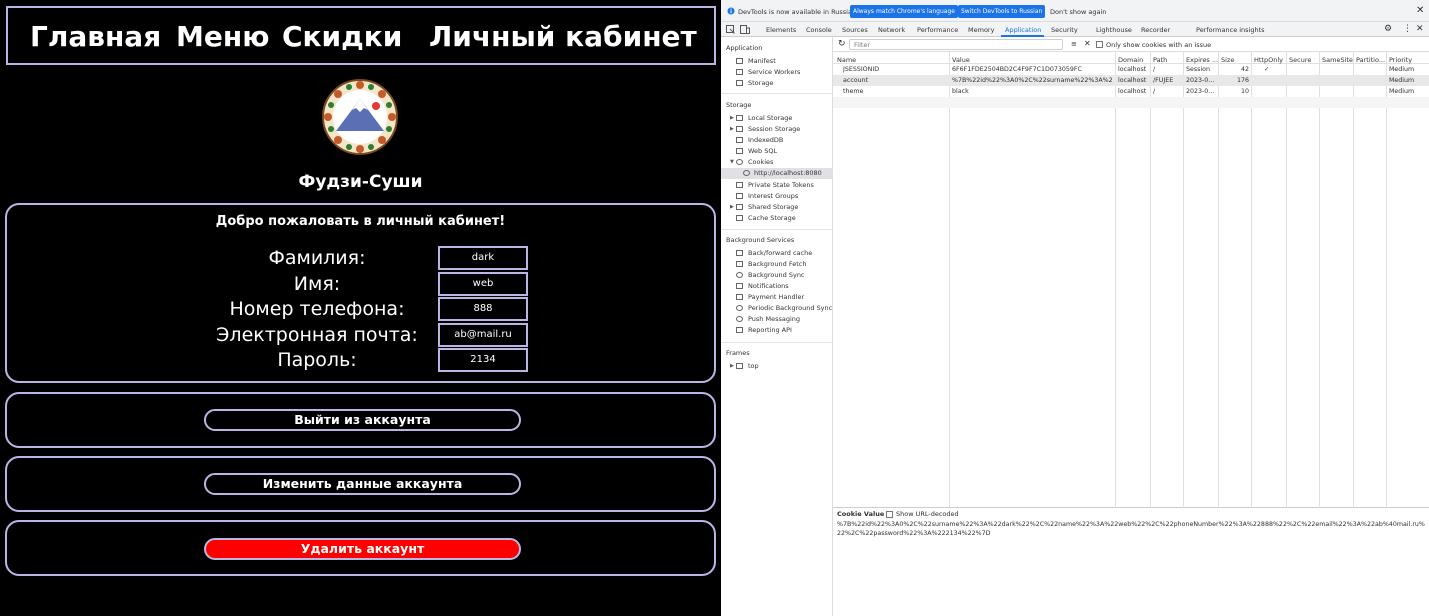 This screenshot has width=1429, height=616. Describe the element at coordinates (777, 264) in the screenshot. I see `sidebar-item-background-fetch: Background Fetch` at that location.